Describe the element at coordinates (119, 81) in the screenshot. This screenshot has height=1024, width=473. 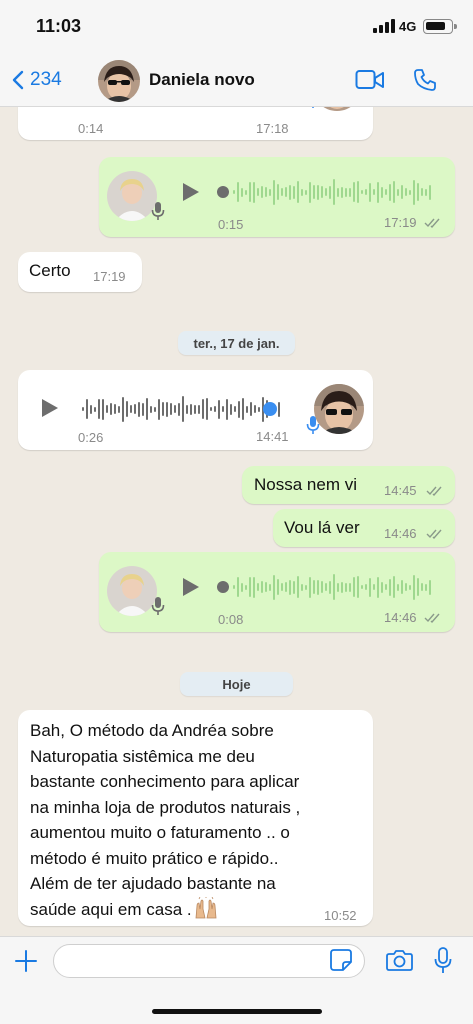
I see `contact-avatar` at that location.